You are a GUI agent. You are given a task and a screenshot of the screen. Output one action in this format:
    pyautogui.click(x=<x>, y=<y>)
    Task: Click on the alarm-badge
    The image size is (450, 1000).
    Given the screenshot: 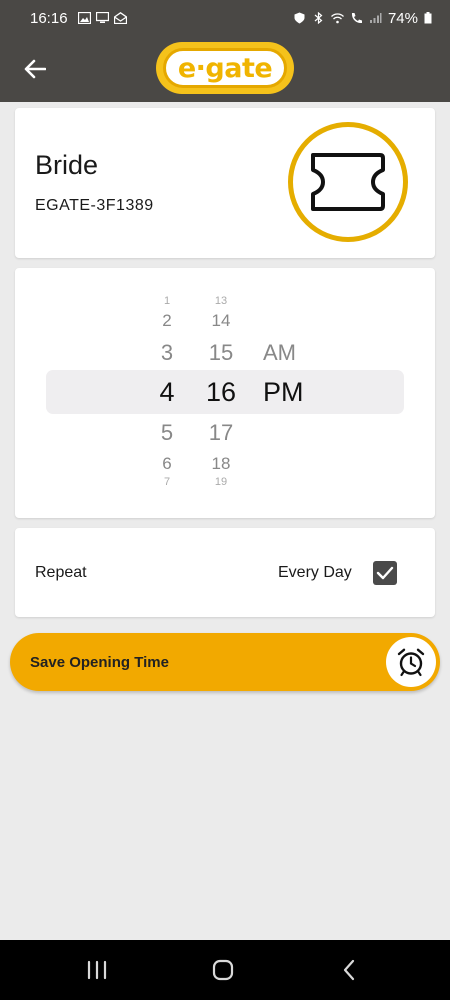 What is the action you would take?
    pyautogui.click(x=411, y=662)
    